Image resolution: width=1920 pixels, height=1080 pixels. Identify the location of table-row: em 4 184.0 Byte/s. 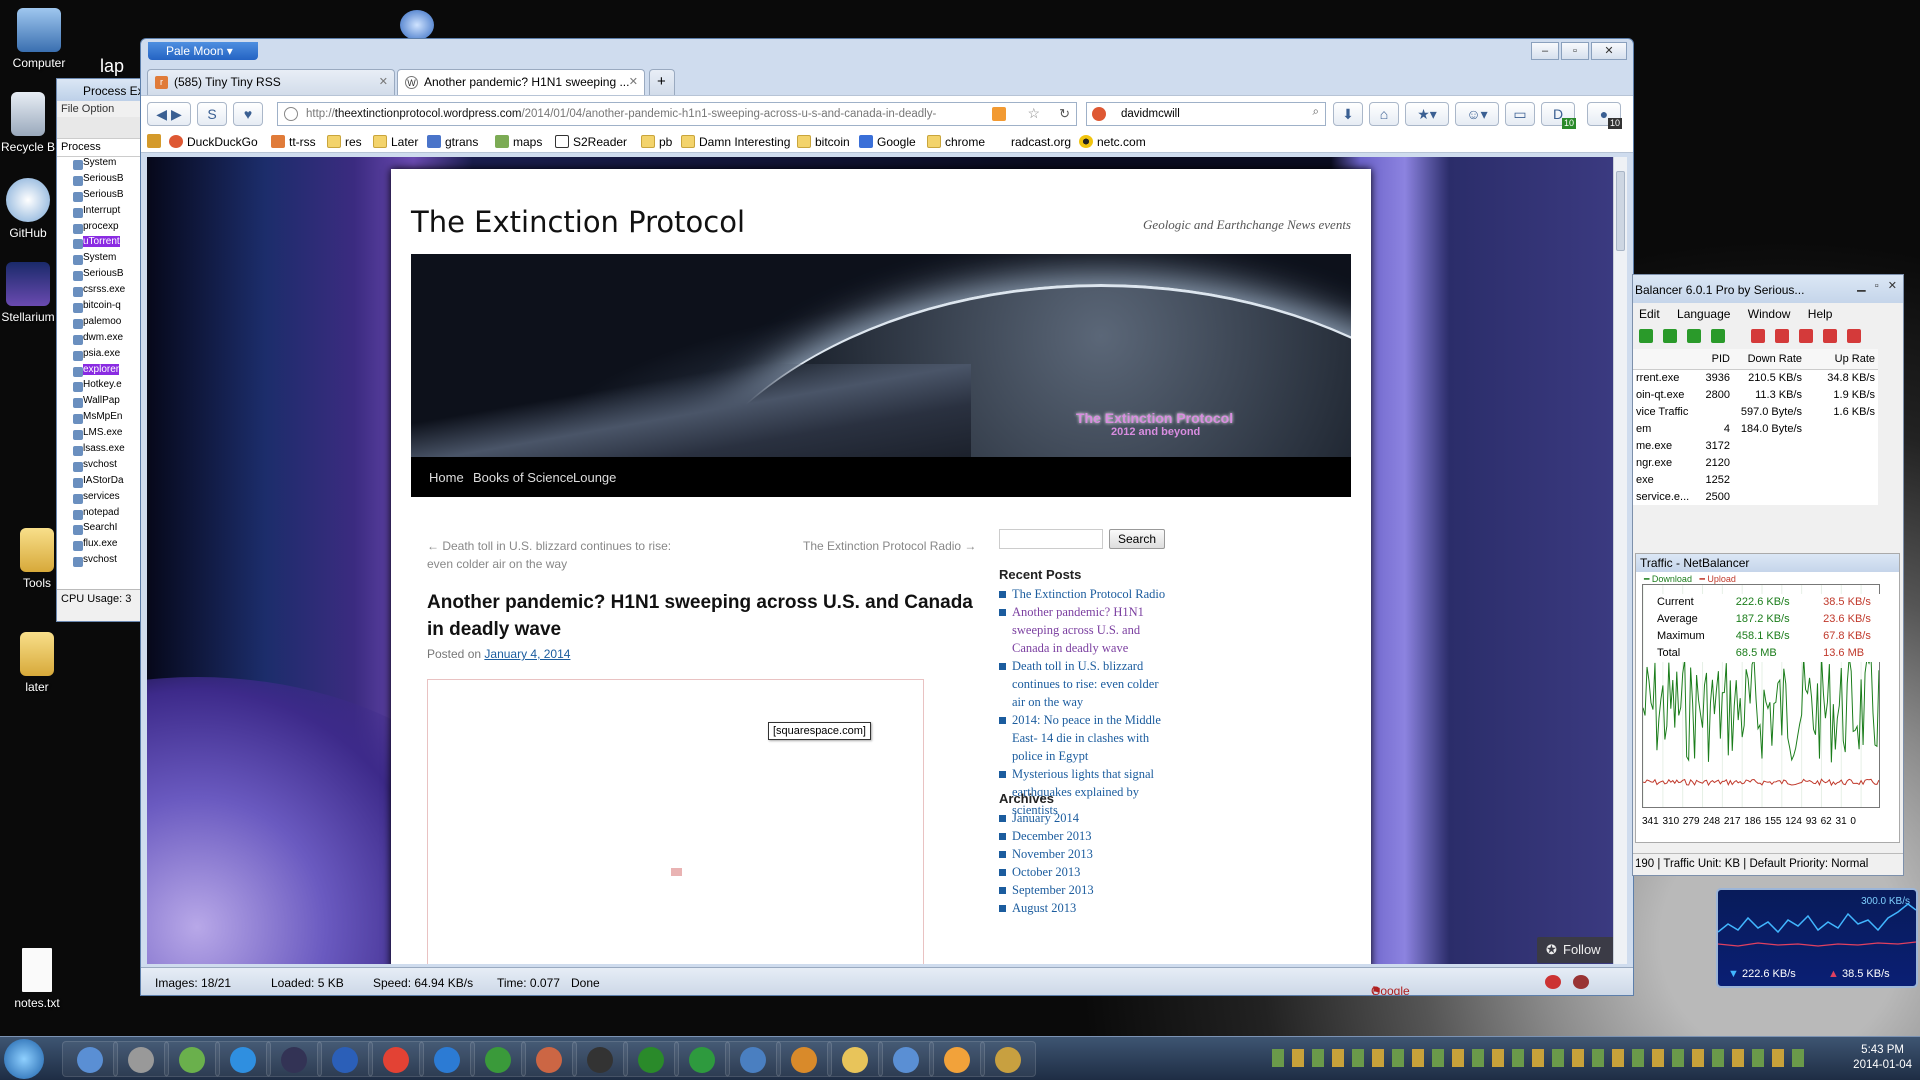
(1755, 428).